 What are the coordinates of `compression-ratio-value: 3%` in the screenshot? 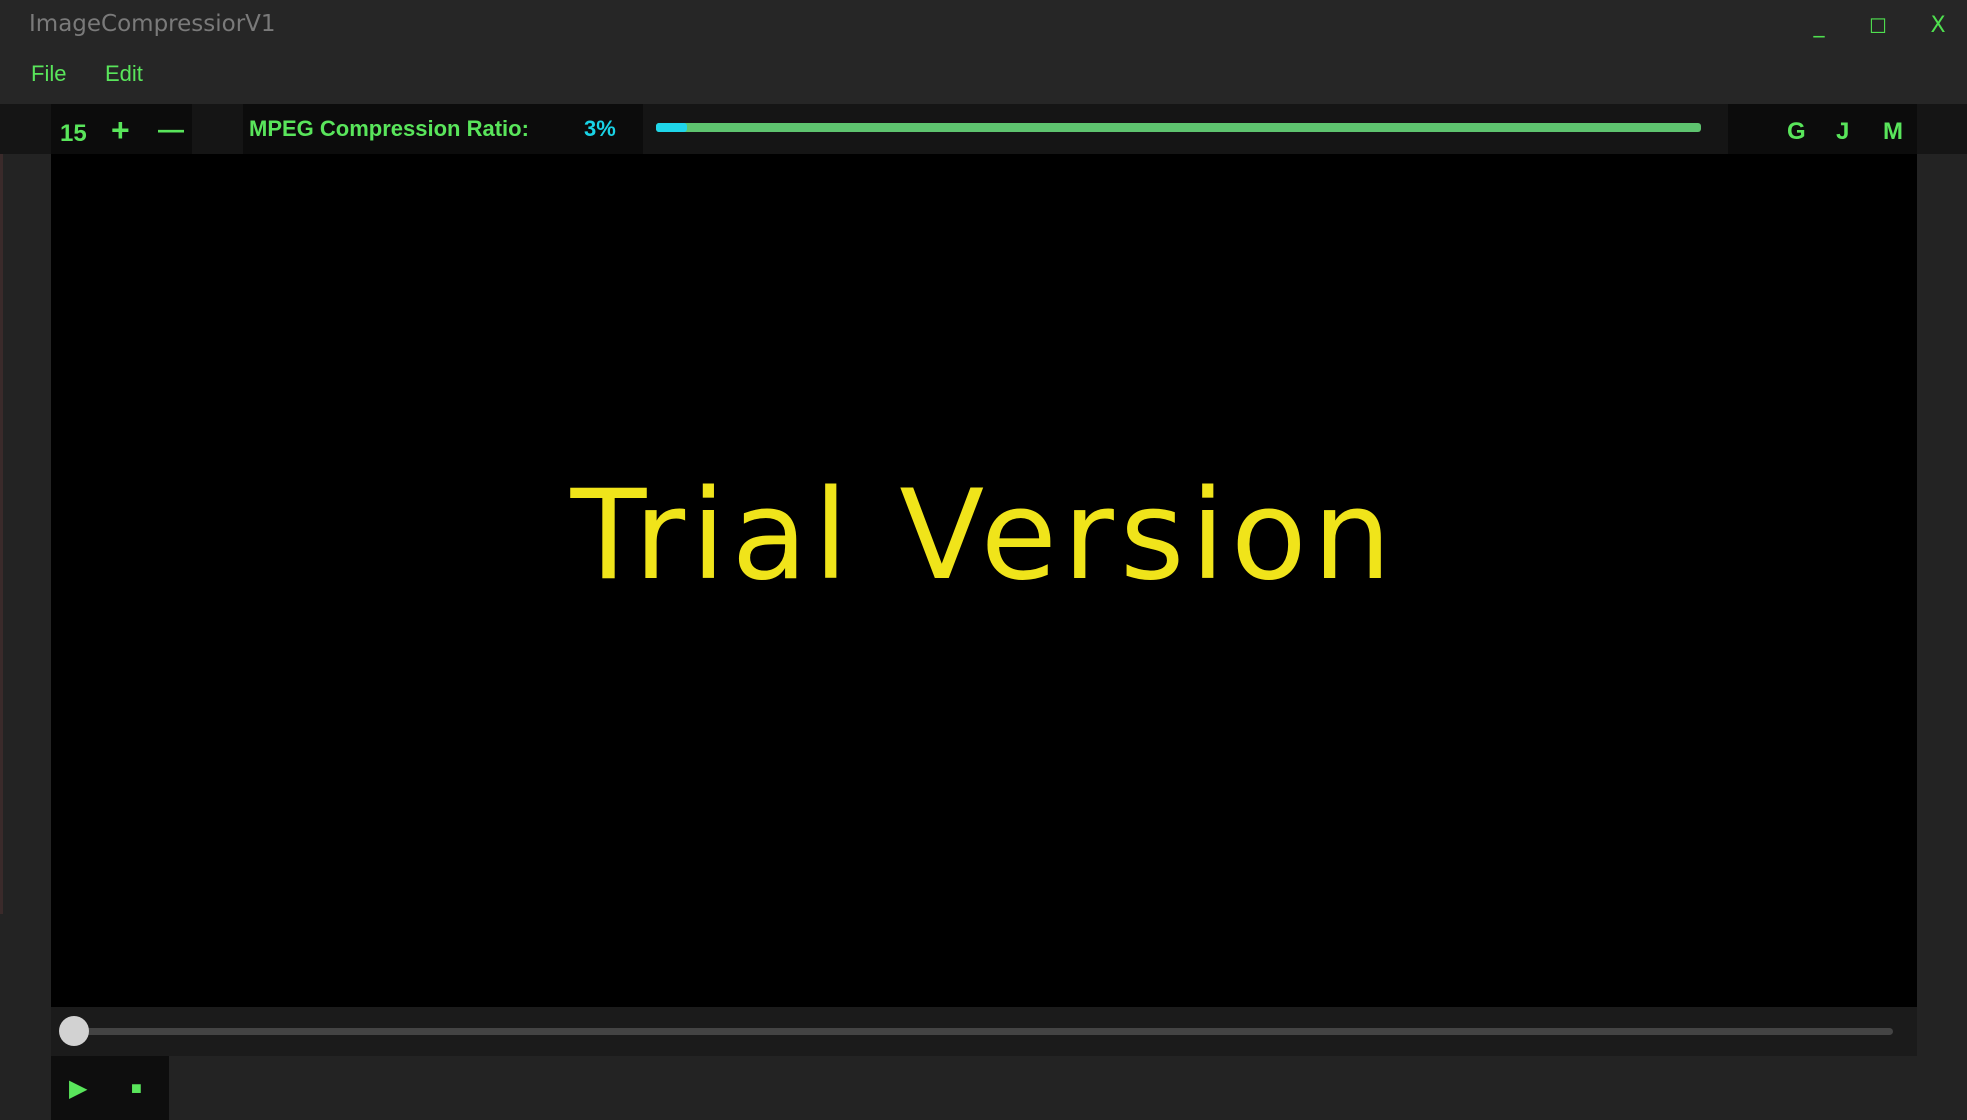 It's located at (600, 128).